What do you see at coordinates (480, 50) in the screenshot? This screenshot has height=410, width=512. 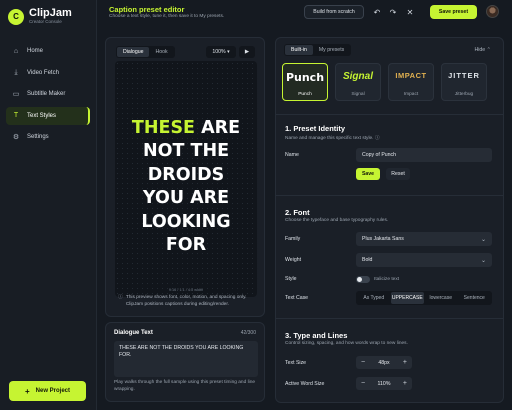 I see `hide-label: Hide` at bounding box center [480, 50].